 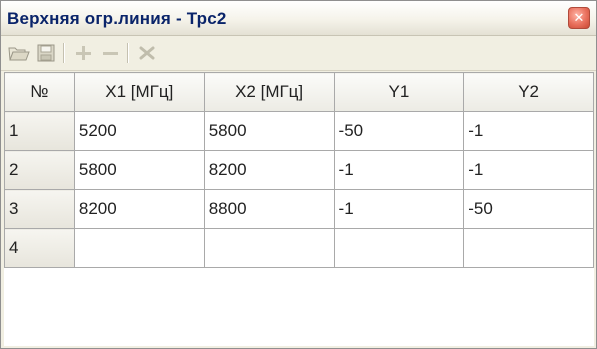 What do you see at coordinates (139, 248) in the screenshot?
I see `x1-cell` at bounding box center [139, 248].